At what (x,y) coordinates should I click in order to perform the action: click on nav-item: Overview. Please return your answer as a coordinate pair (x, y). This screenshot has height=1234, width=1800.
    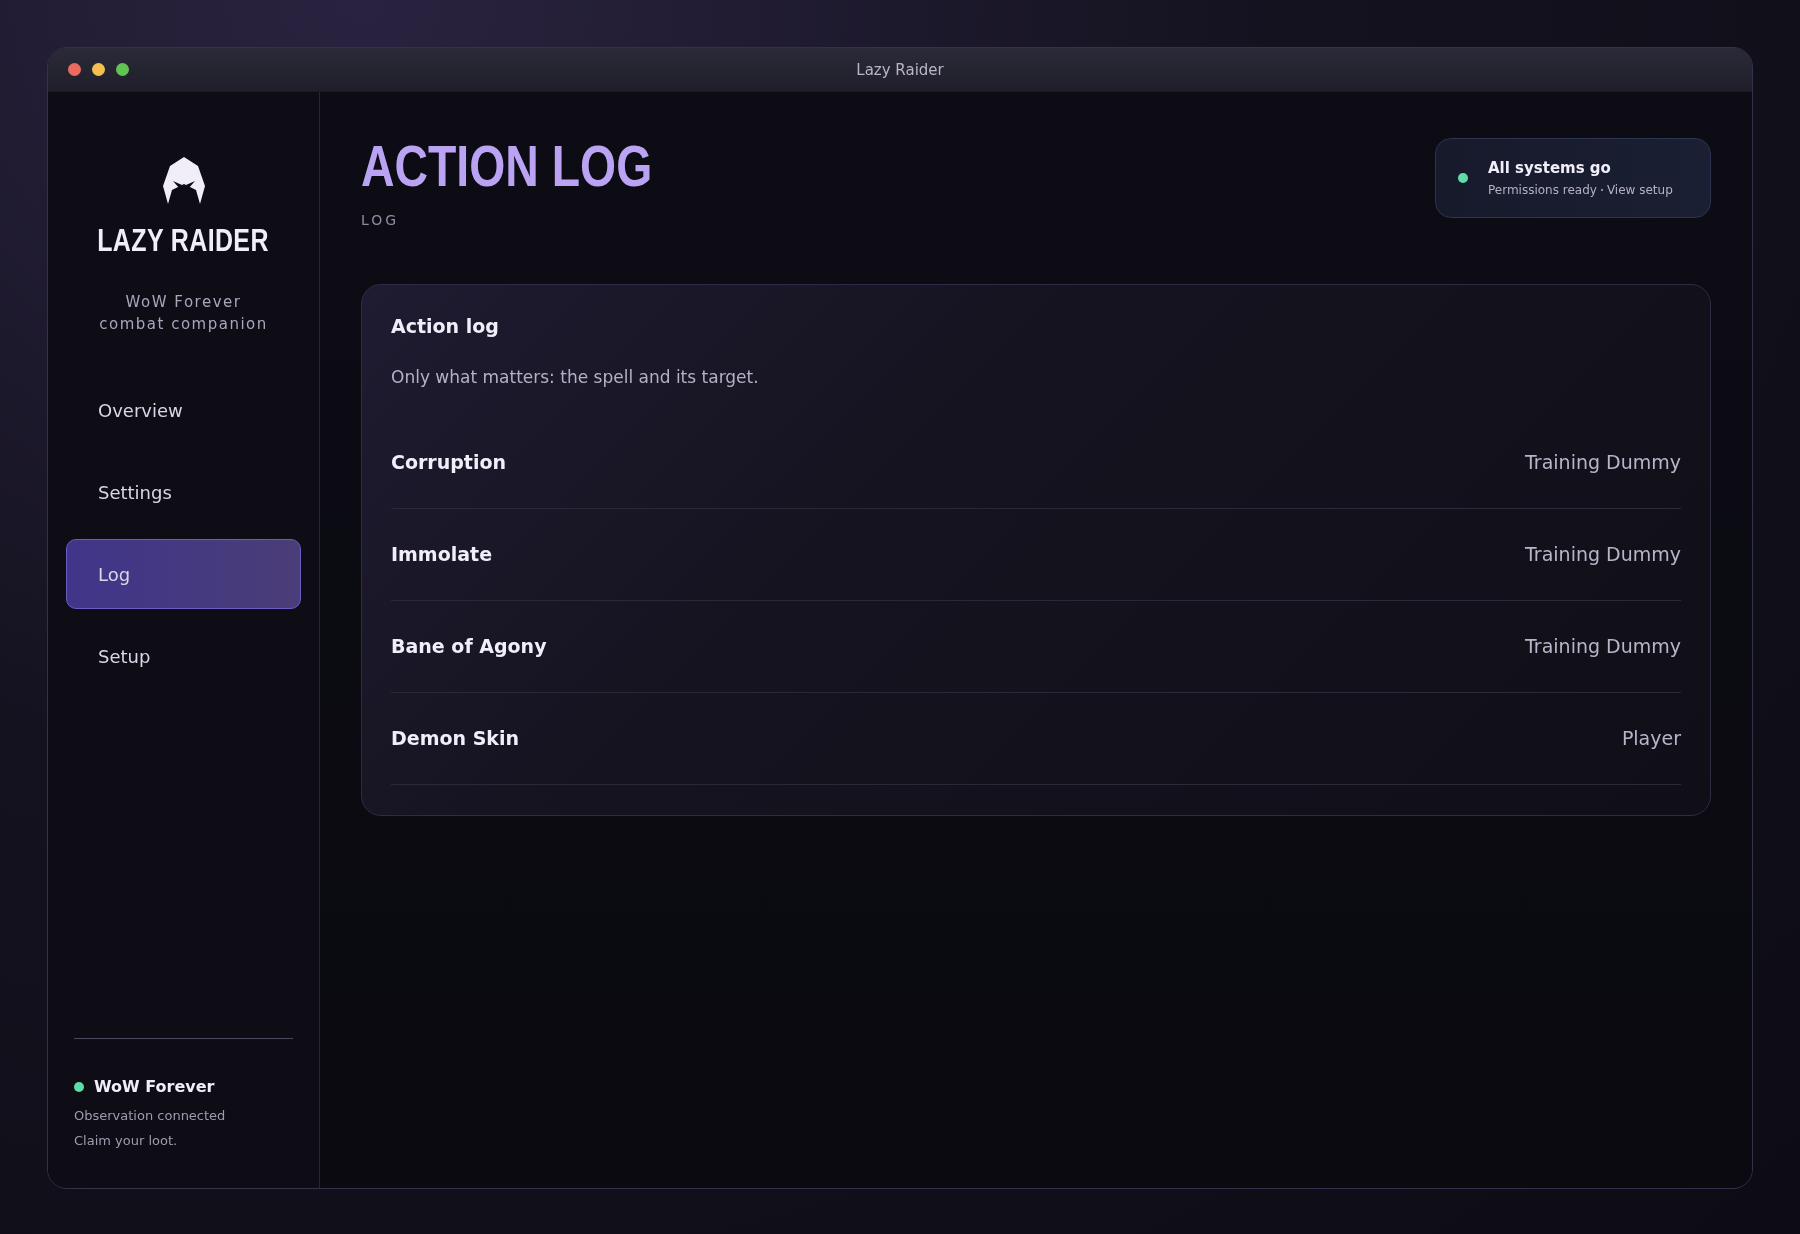
    Looking at the image, I should click on (183, 410).